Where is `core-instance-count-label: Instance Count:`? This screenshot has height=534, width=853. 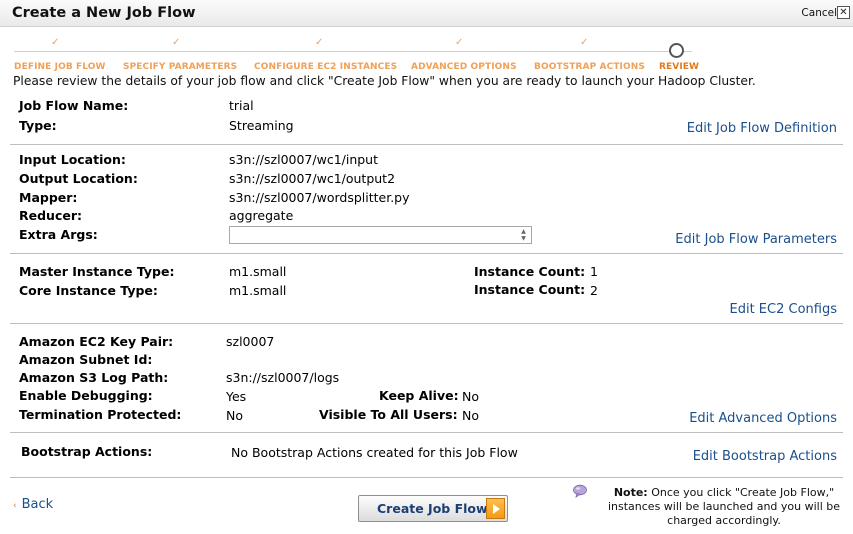 core-instance-count-label: Instance Count: is located at coordinates (530, 289).